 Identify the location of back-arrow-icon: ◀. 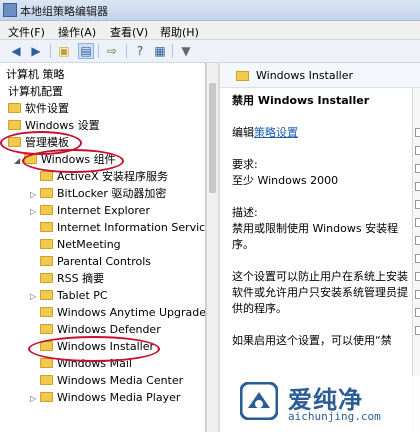
(16, 51).